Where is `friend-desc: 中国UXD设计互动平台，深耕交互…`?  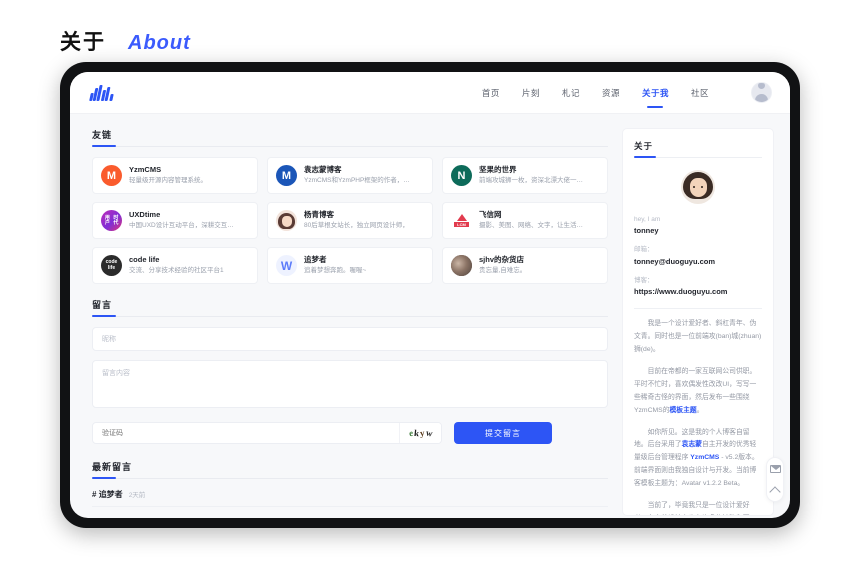
friend-desc: 中国UXD设计互动平台，深耕交互… is located at coordinates (181, 226).